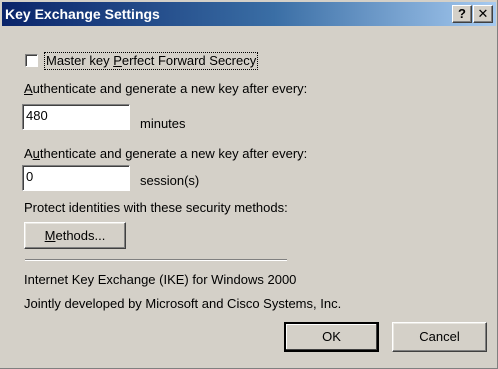 Image resolution: width=498 pixels, height=369 pixels. I want to click on methods-accel: M, so click(50, 235).